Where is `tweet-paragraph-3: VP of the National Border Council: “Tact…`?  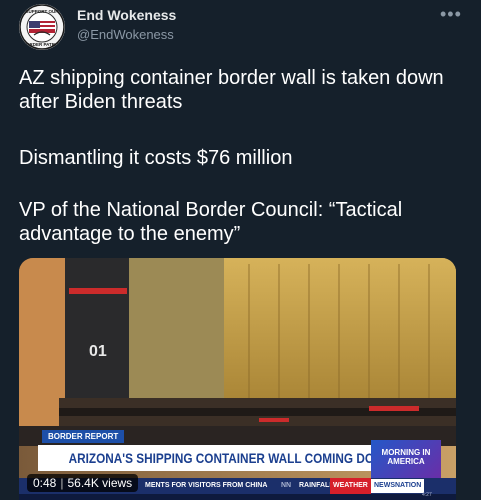 tweet-paragraph-3: VP of the National Border Council: “Tact… is located at coordinates (211, 222).